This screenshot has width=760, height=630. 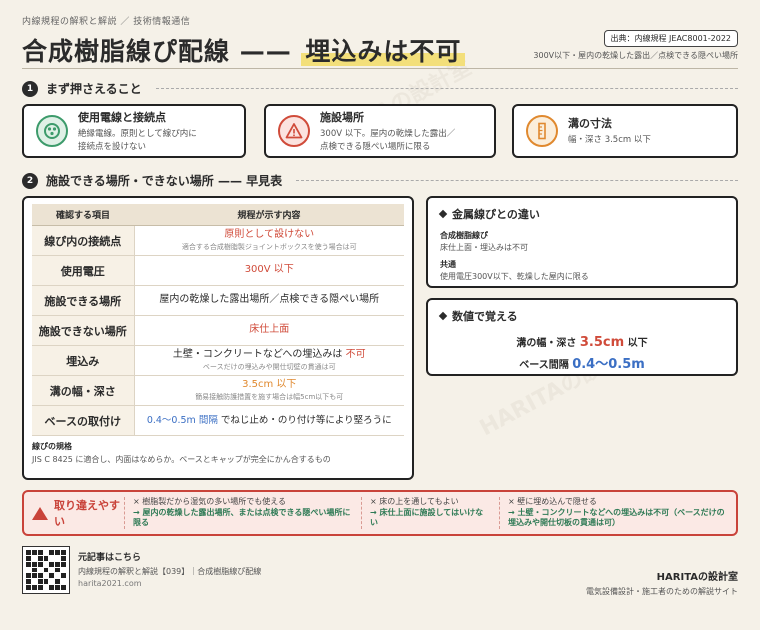 I want to click on card-groove: 溝の寸法 幅・深さ 3.5cm 以下, so click(x=625, y=131).